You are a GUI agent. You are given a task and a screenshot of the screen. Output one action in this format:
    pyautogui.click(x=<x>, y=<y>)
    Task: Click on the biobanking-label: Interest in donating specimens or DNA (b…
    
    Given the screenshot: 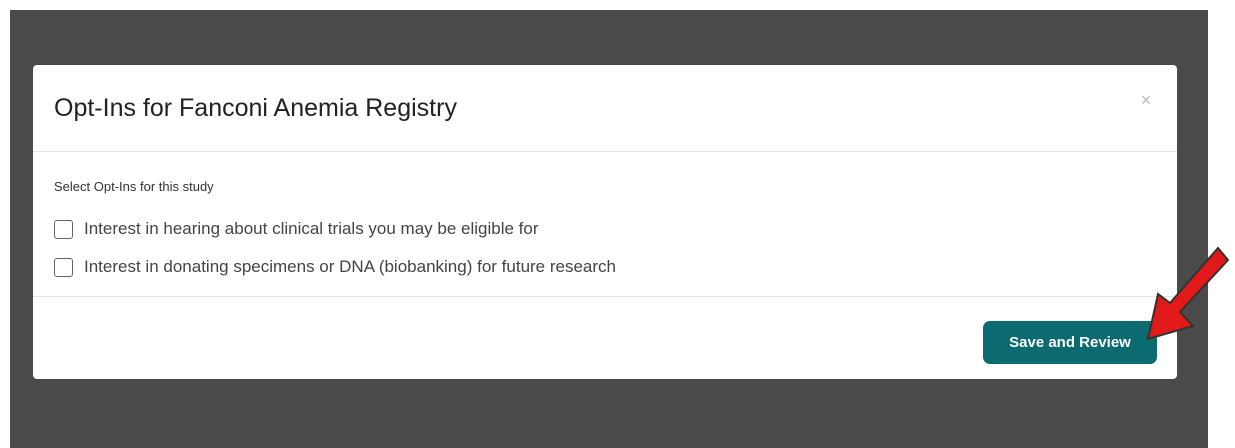 What is the action you would take?
    pyautogui.click(x=350, y=267)
    